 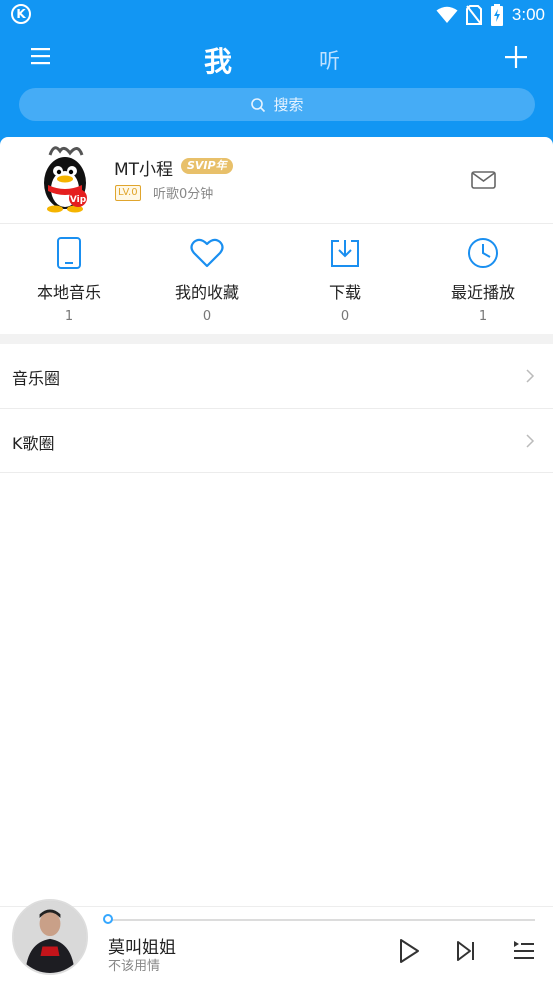 I want to click on app-logo-icon: K, so click(x=21, y=14).